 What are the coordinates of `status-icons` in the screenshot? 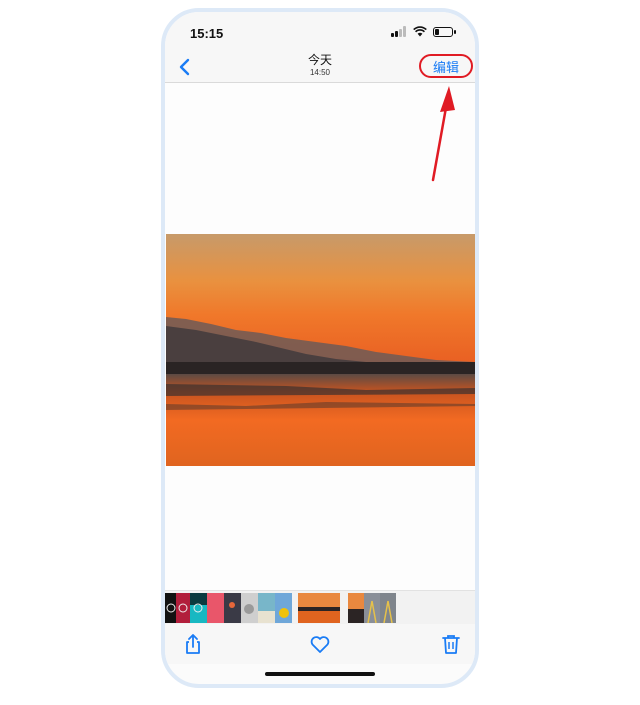 It's located at (423, 31).